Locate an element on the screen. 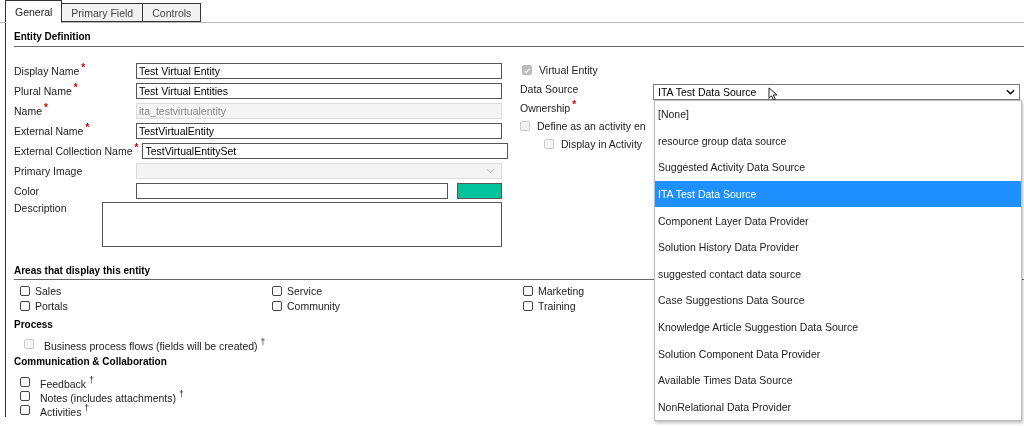  dropdown-option: [None] is located at coordinates (838, 114).